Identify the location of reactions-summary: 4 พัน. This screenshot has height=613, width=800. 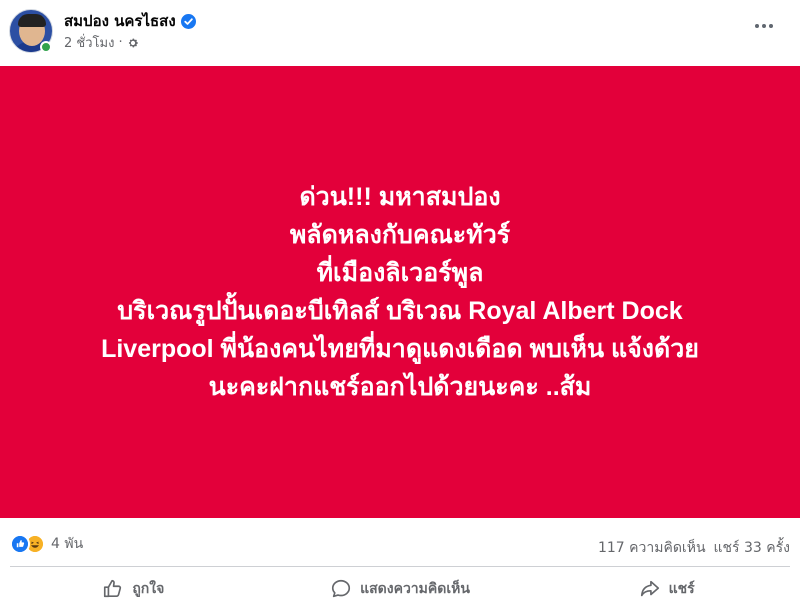
(46, 544).